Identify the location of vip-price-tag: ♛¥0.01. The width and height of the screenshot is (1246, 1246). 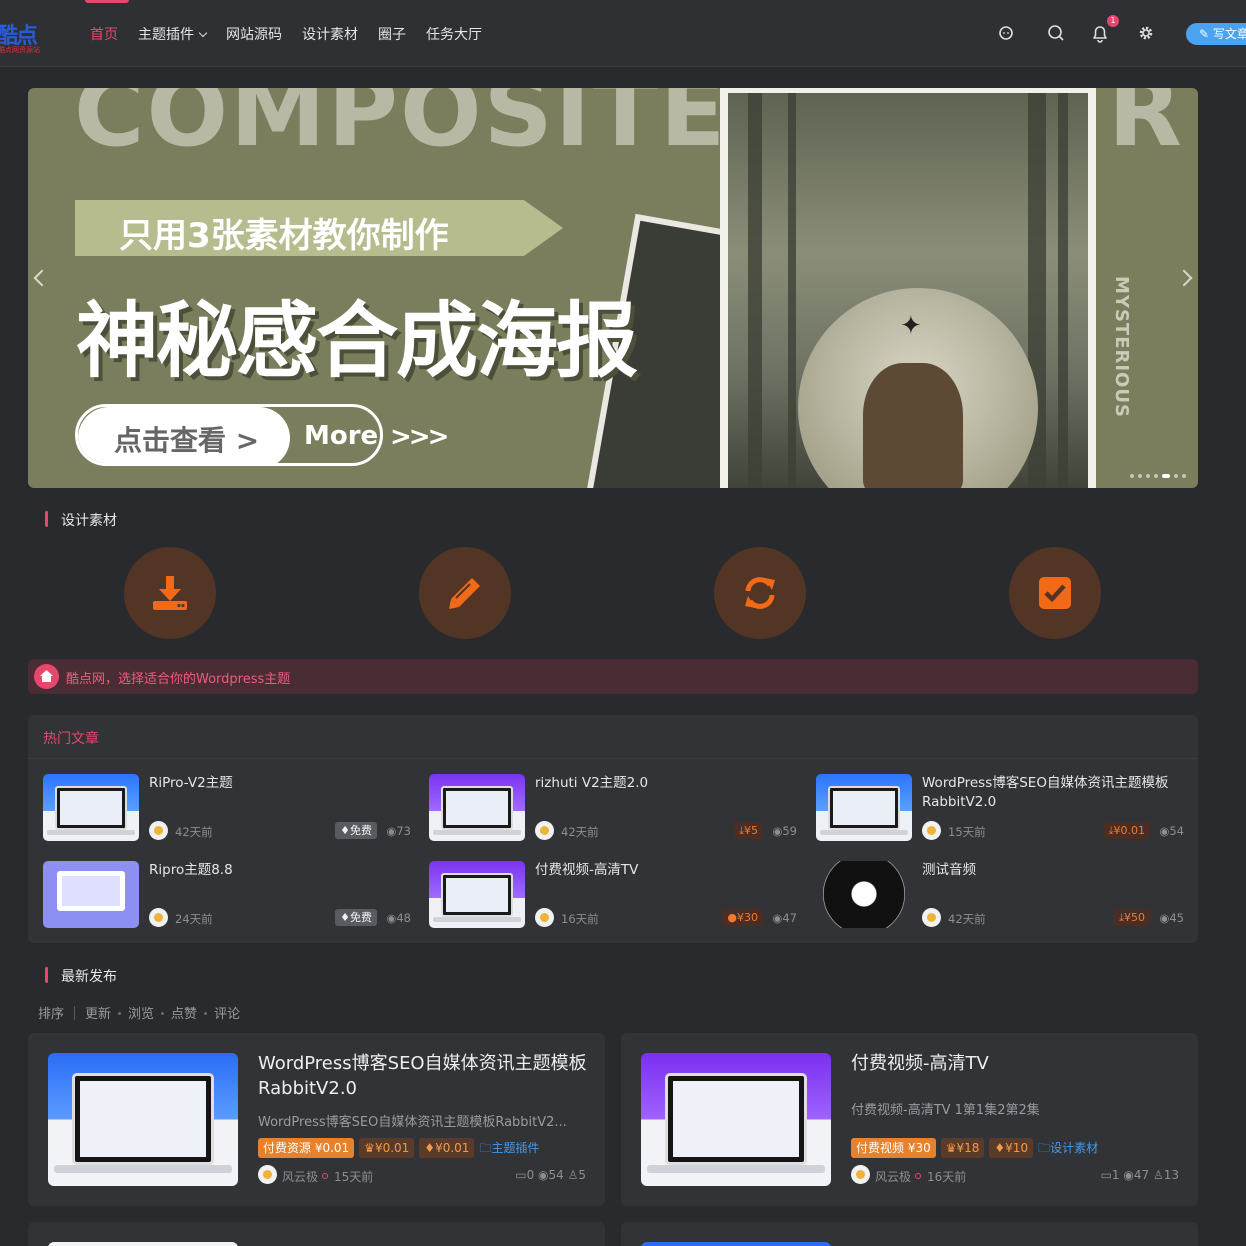
(387, 1148).